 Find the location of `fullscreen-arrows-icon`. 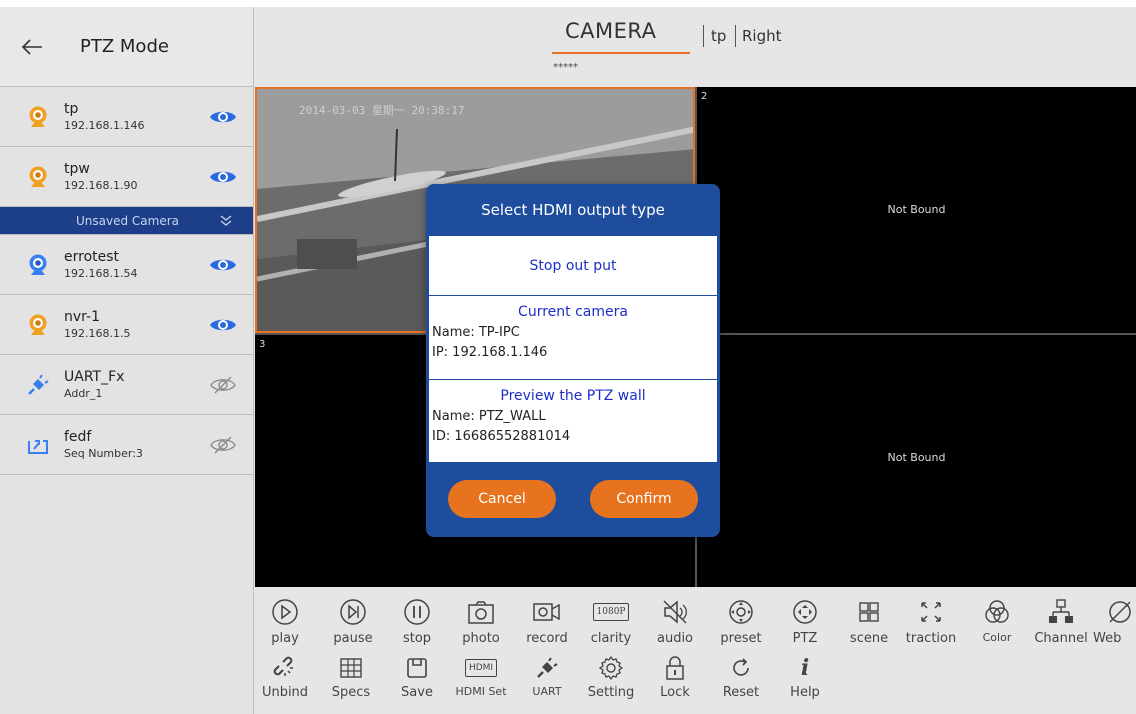

fullscreen-arrows-icon is located at coordinates (931, 612).